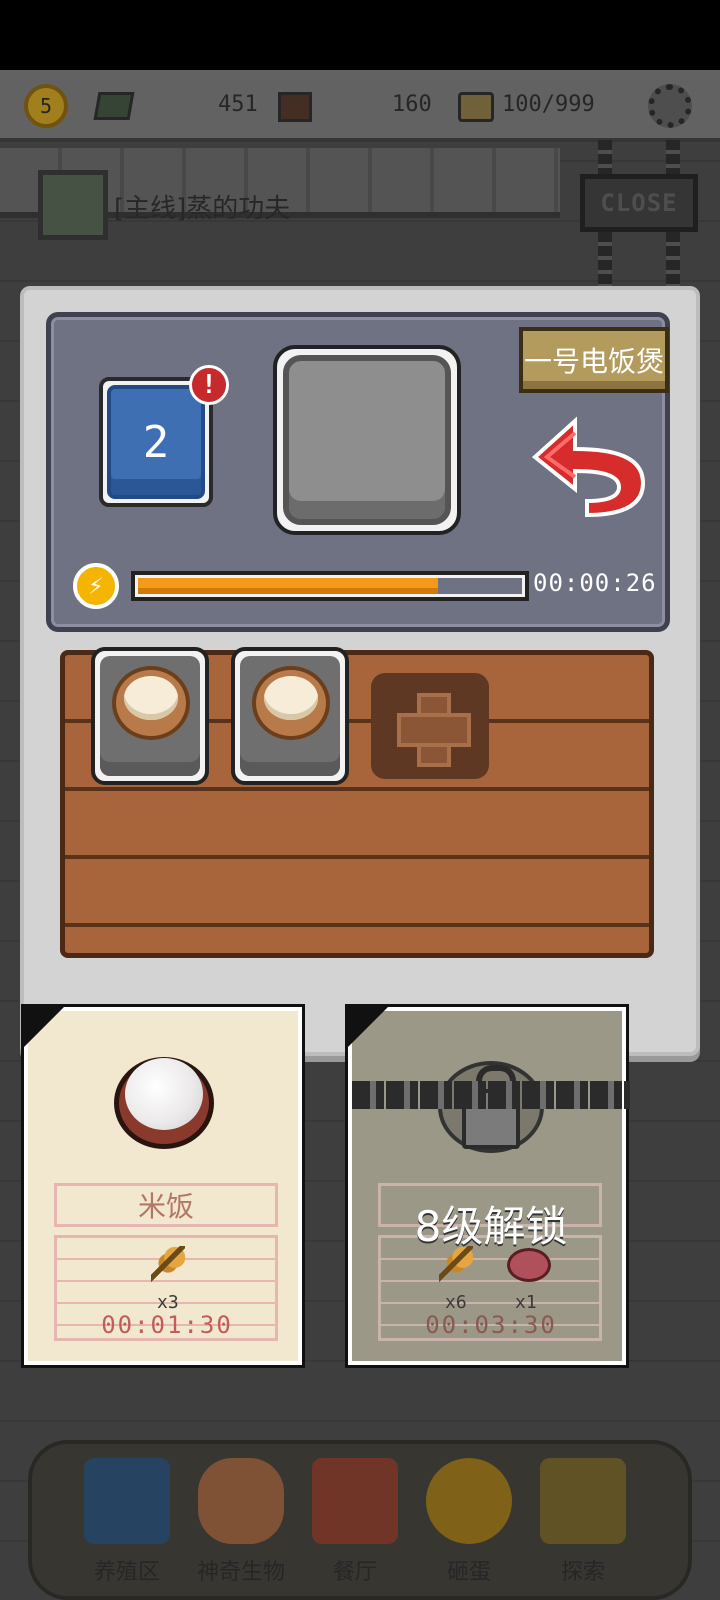  What do you see at coordinates (491, 1325) in the screenshot?
I see `recipe-time: 00:03:30` at bounding box center [491, 1325].